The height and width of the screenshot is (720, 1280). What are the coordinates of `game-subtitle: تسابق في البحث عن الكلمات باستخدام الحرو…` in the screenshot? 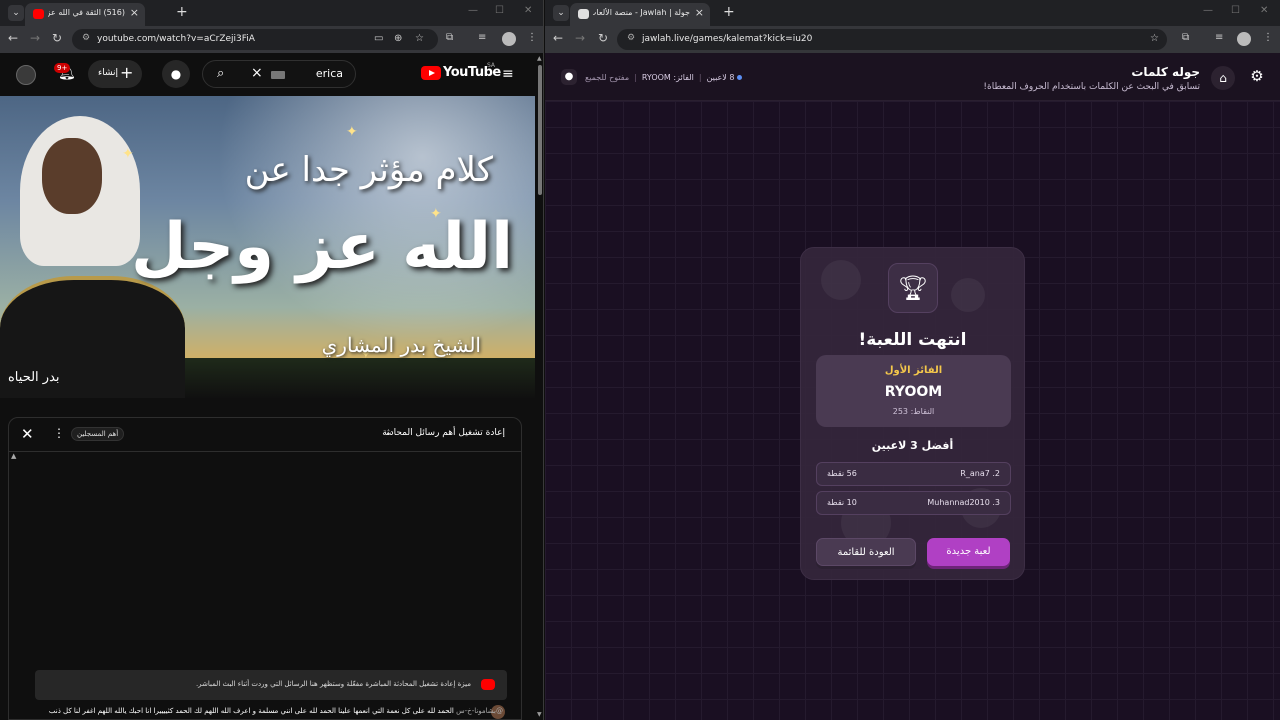 It's located at (1091, 87).